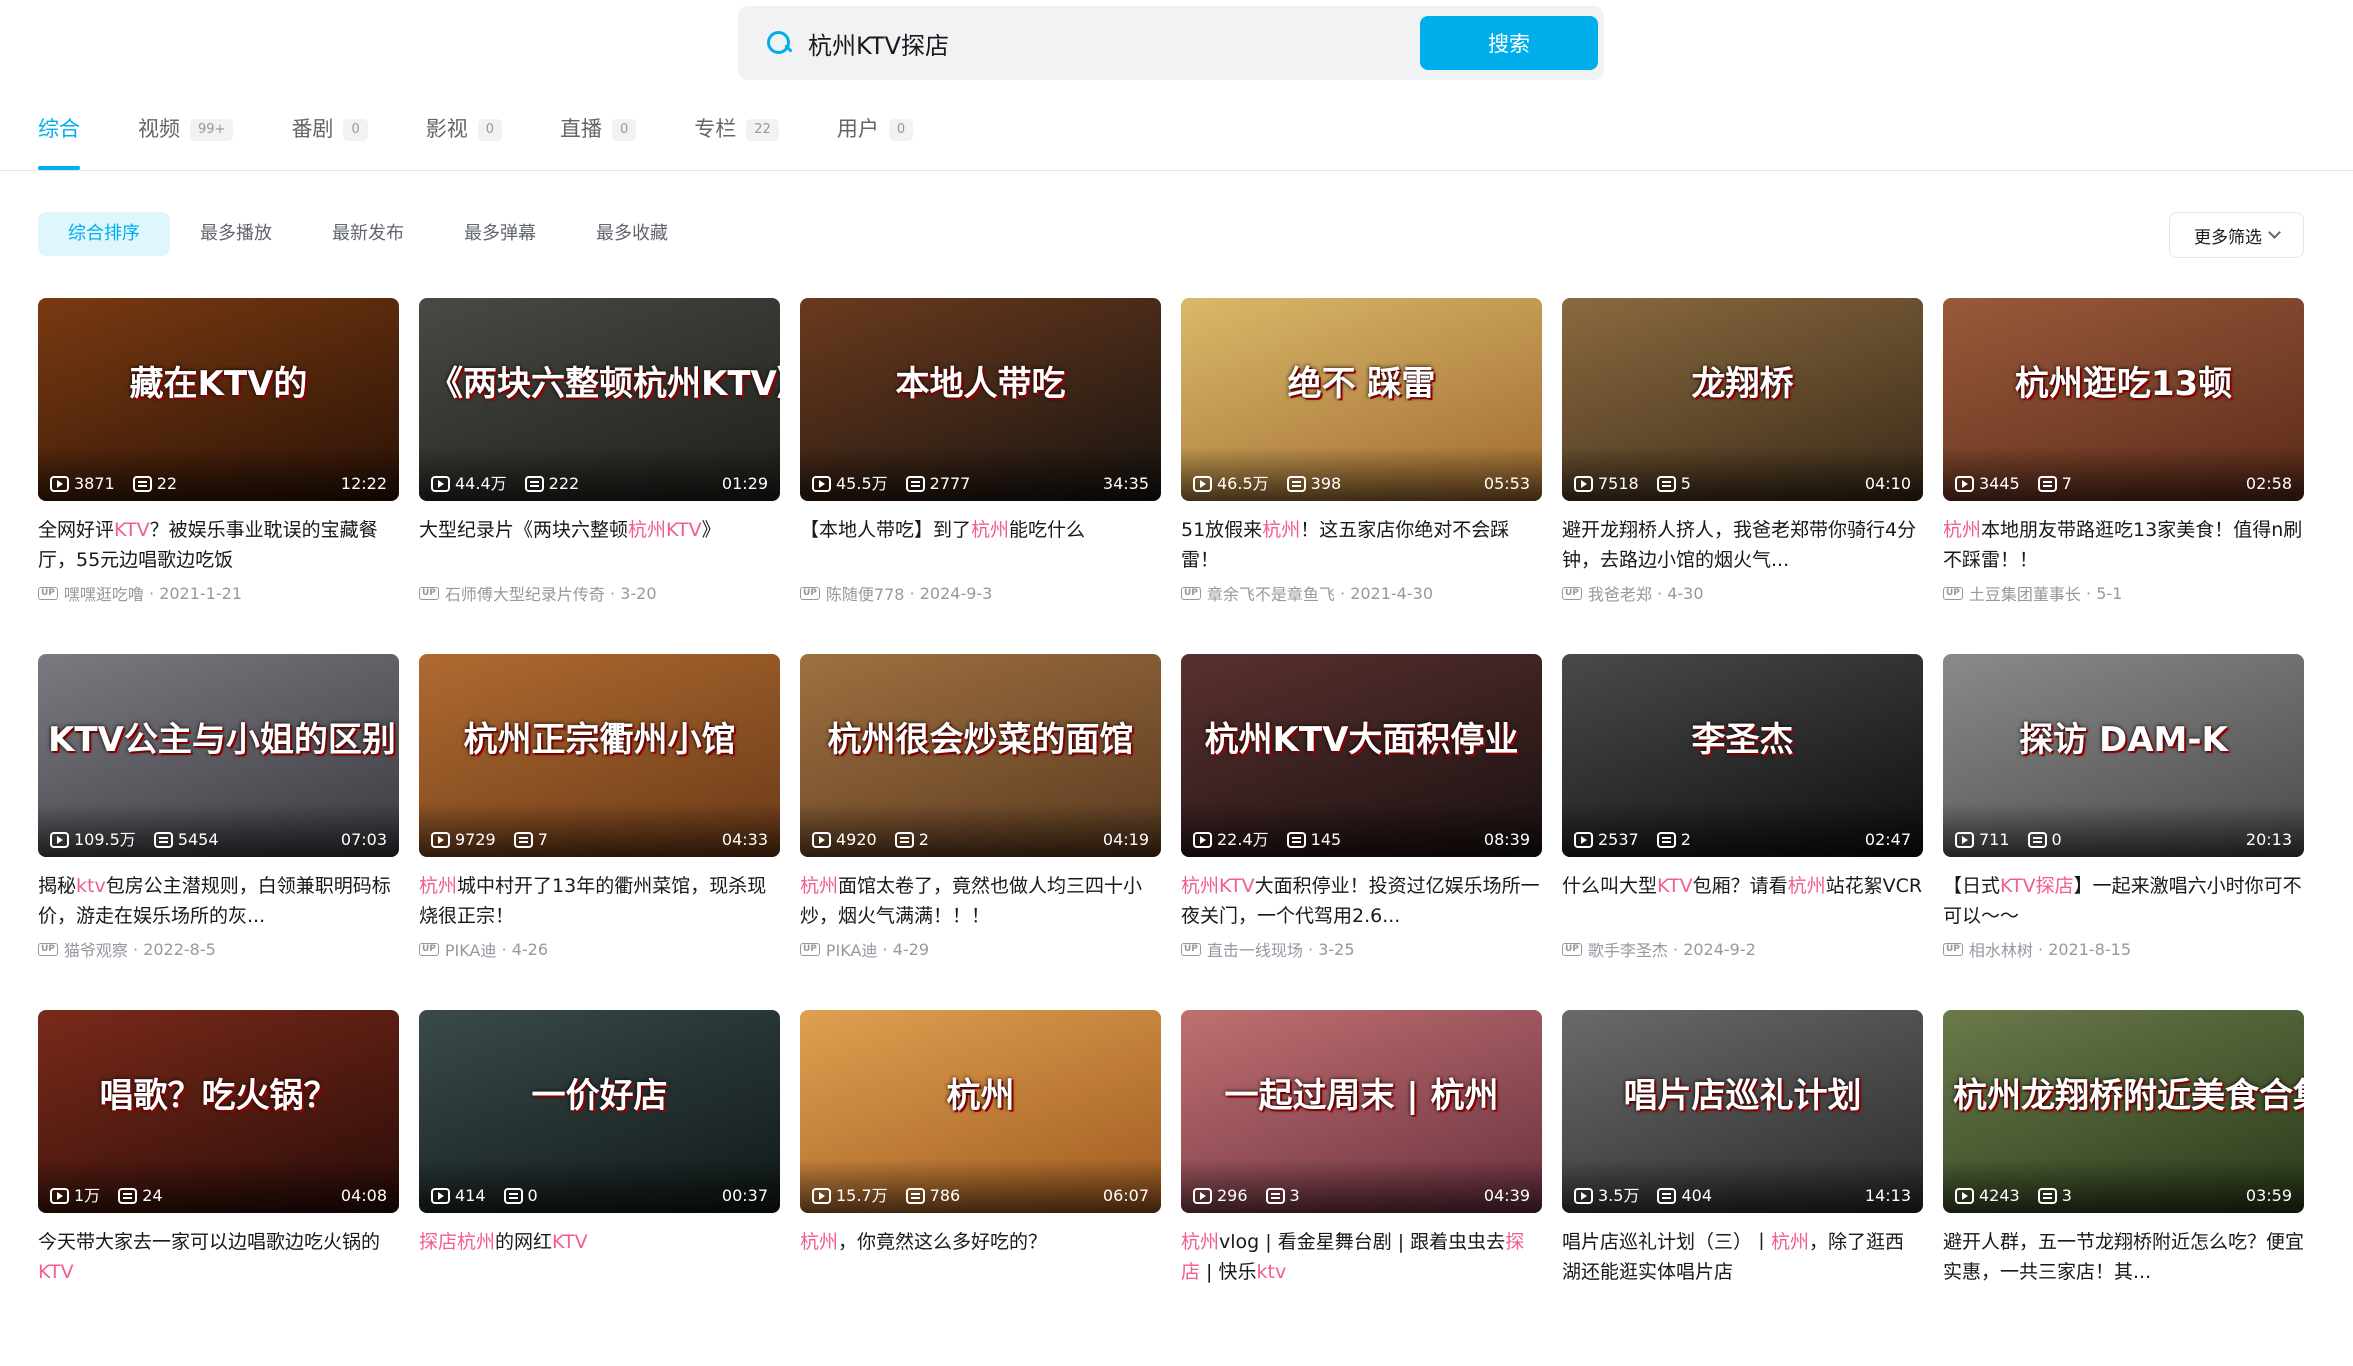 The image size is (2353, 1366). Describe the element at coordinates (1361, 1111) in the screenshot. I see `video-thumbnail: 一起过周末 | 杭州 296 3 04:39` at that location.